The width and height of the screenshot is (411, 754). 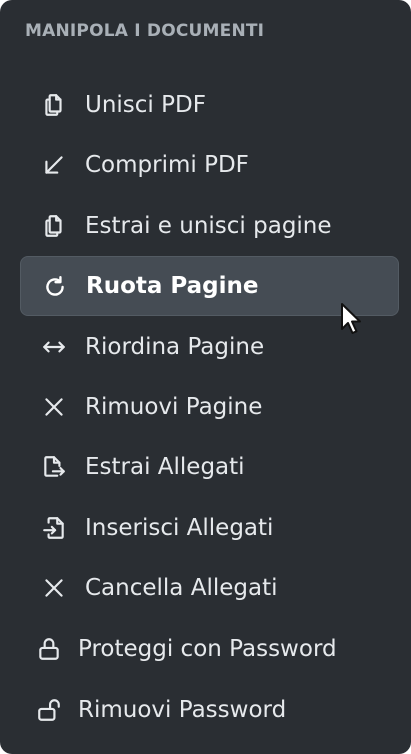 What do you see at coordinates (165, 467) in the screenshot?
I see `menu-item-label: Estrai Allegati` at bounding box center [165, 467].